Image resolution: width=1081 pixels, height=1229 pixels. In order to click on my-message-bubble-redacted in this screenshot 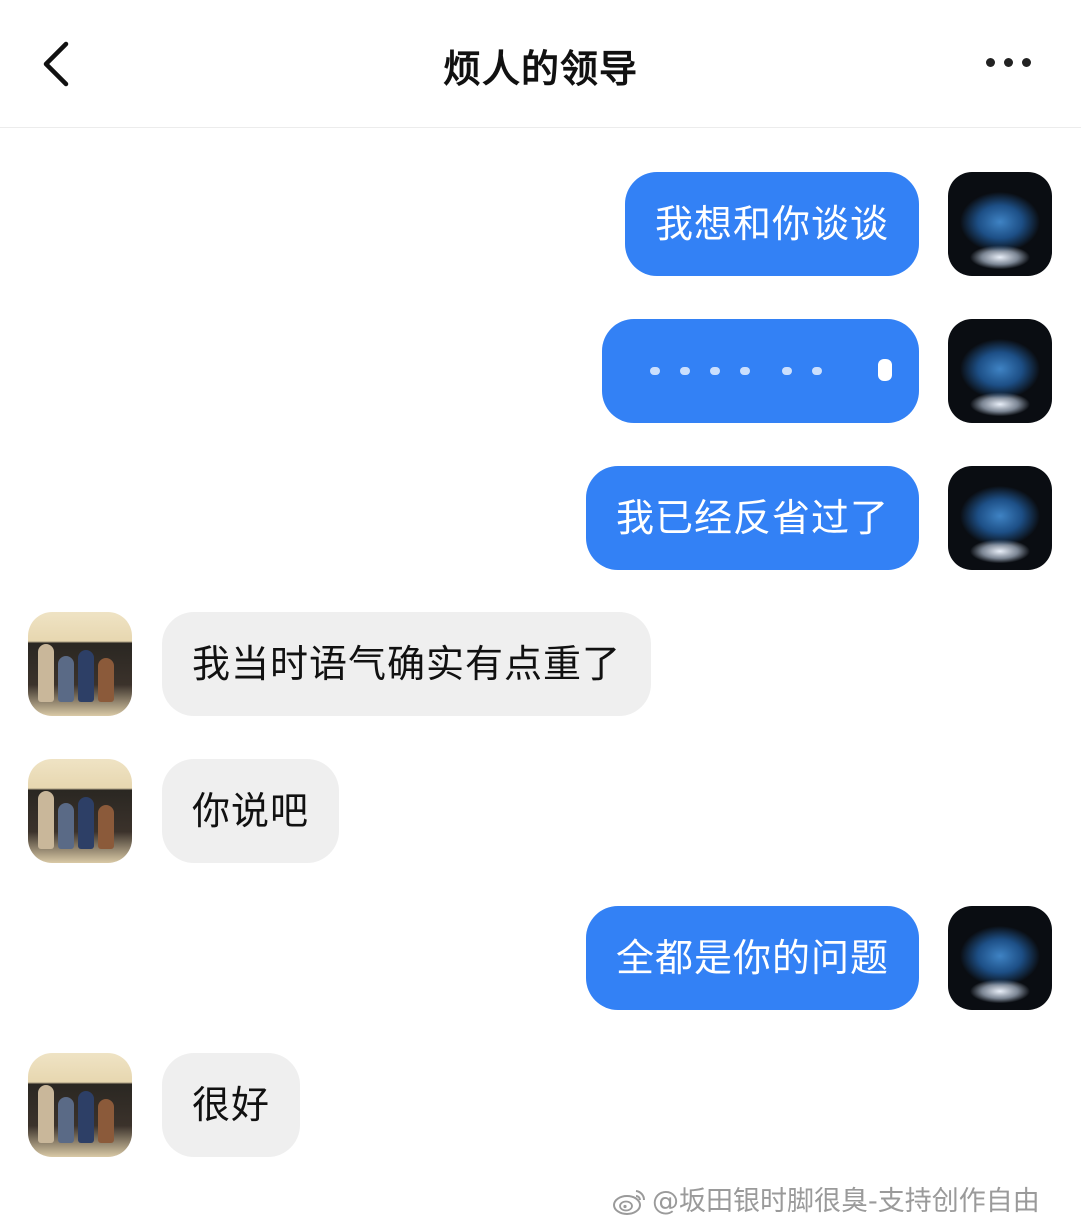, I will do `click(760, 371)`.